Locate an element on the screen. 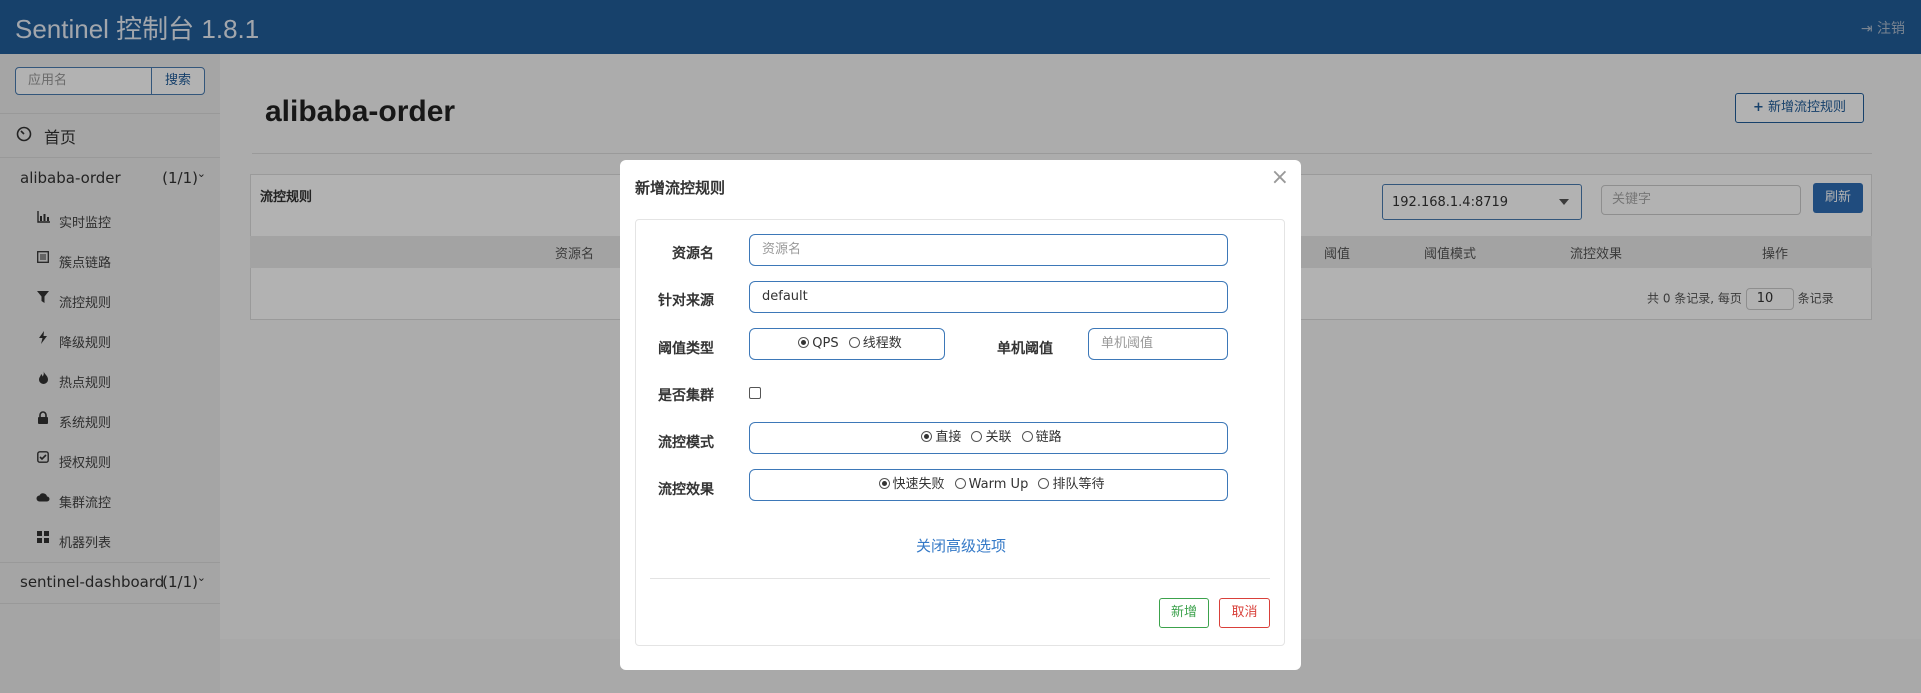 This screenshot has width=1921, height=693. resource-label: 资源名 is located at coordinates (693, 254).